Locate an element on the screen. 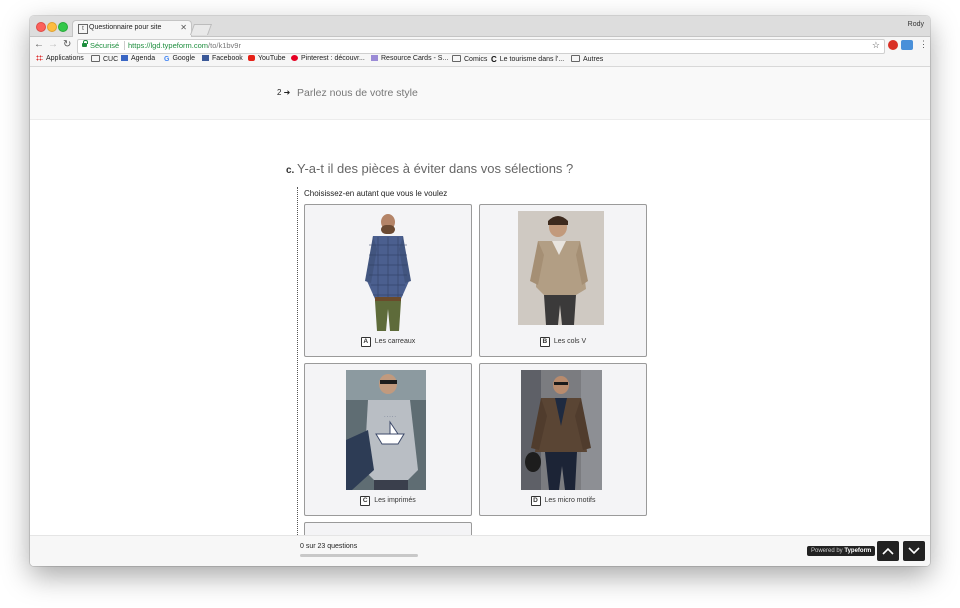 This screenshot has width=960, height=608. choice-label: B Les cols V is located at coordinates (563, 342).